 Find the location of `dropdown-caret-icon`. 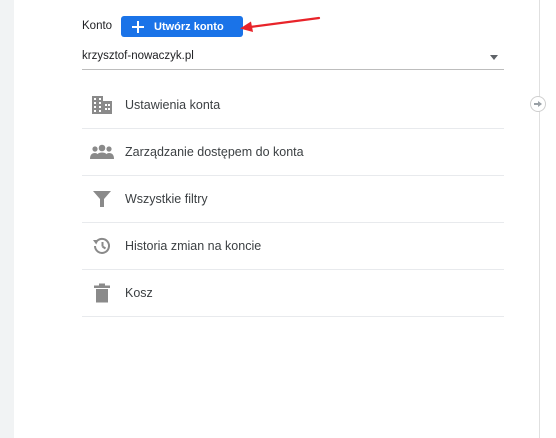

dropdown-caret-icon is located at coordinates (494, 57).